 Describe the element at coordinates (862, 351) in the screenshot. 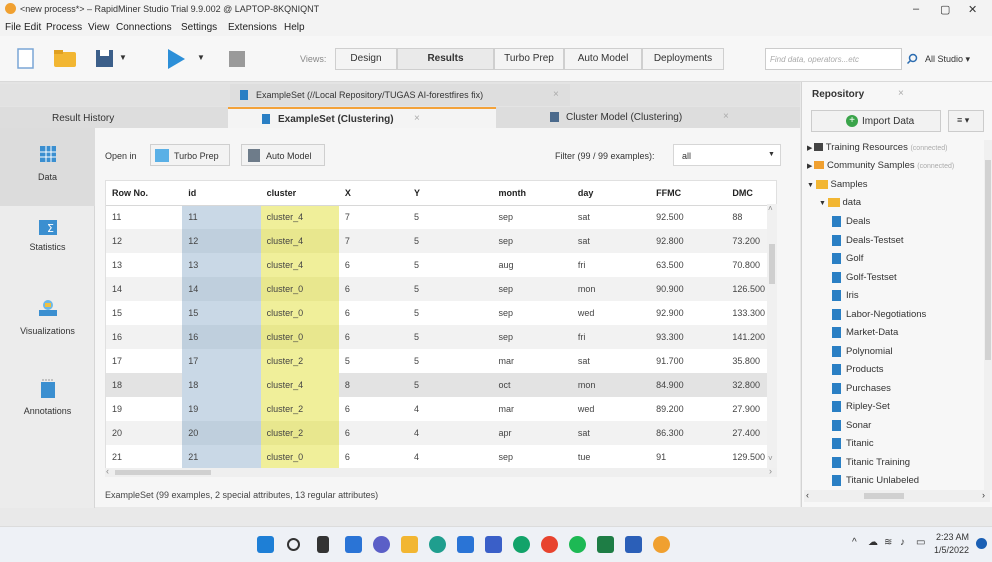

I see `repository-item: Polynomial` at that location.